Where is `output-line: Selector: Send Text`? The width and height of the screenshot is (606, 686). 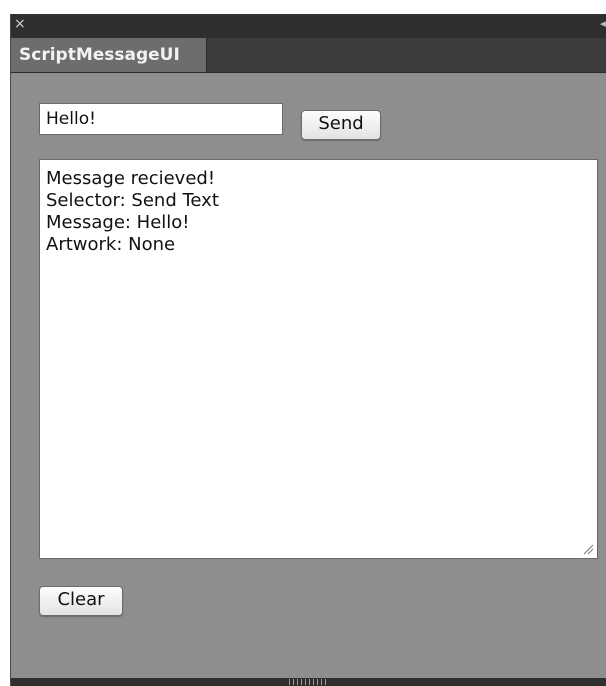 output-line: Selector: Send Text is located at coordinates (132, 200).